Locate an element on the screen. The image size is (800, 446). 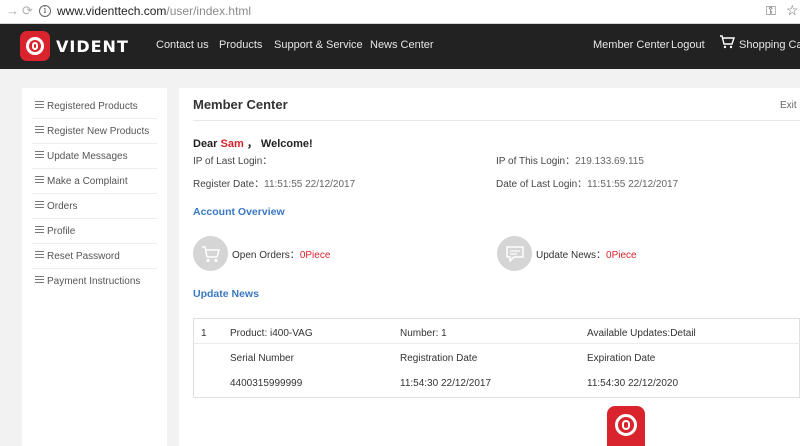
update-news-label: Update News： is located at coordinates (571, 255).